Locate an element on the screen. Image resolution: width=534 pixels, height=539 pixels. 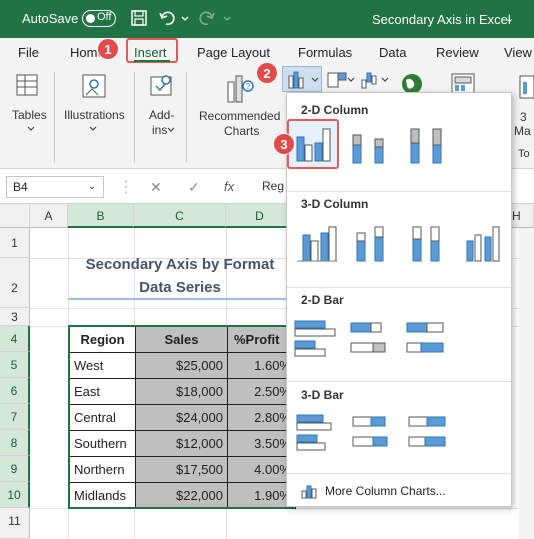
insert-function-icon: fx is located at coordinates (229, 186).